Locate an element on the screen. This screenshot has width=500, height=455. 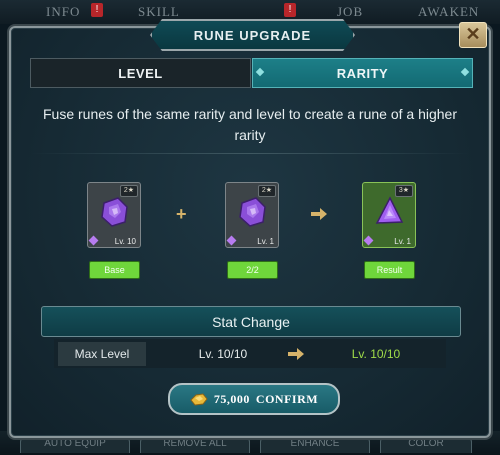
stat-new-value: Lv. 10/10 is located at coordinates (376, 354).